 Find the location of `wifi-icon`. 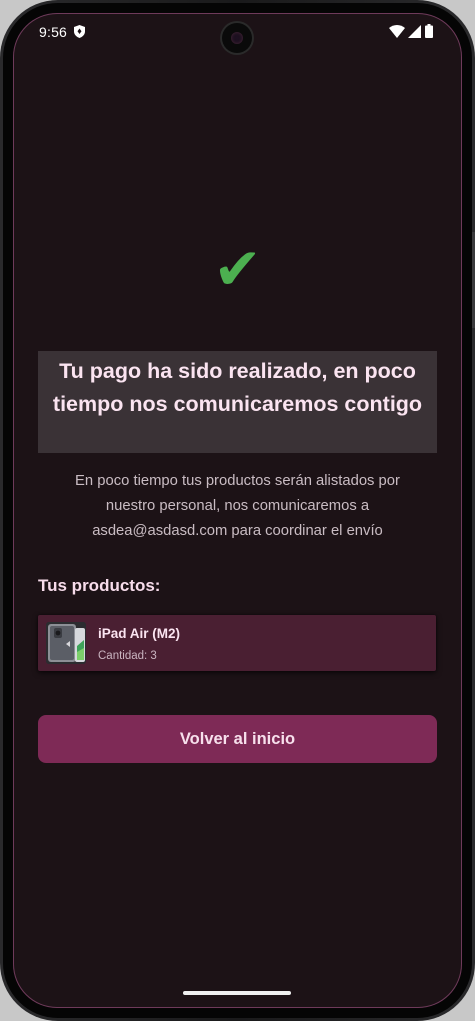

wifi-icon is located at coordinates (397, 31).